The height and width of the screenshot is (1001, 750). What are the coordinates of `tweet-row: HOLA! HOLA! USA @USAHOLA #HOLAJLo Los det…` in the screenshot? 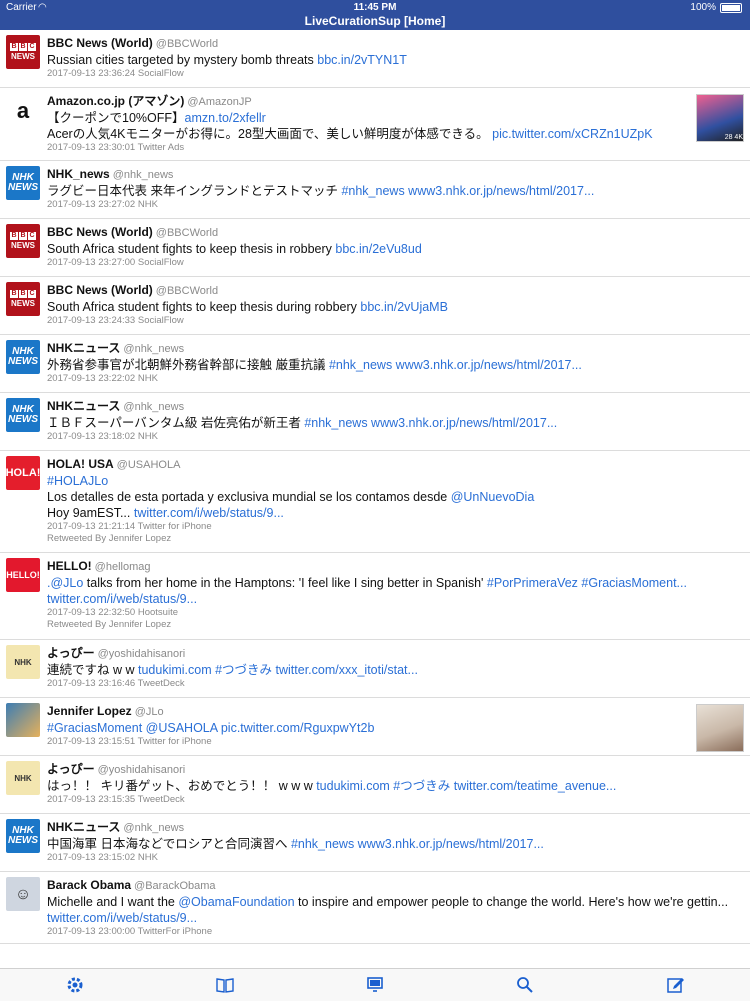 It's located at (375, 502).